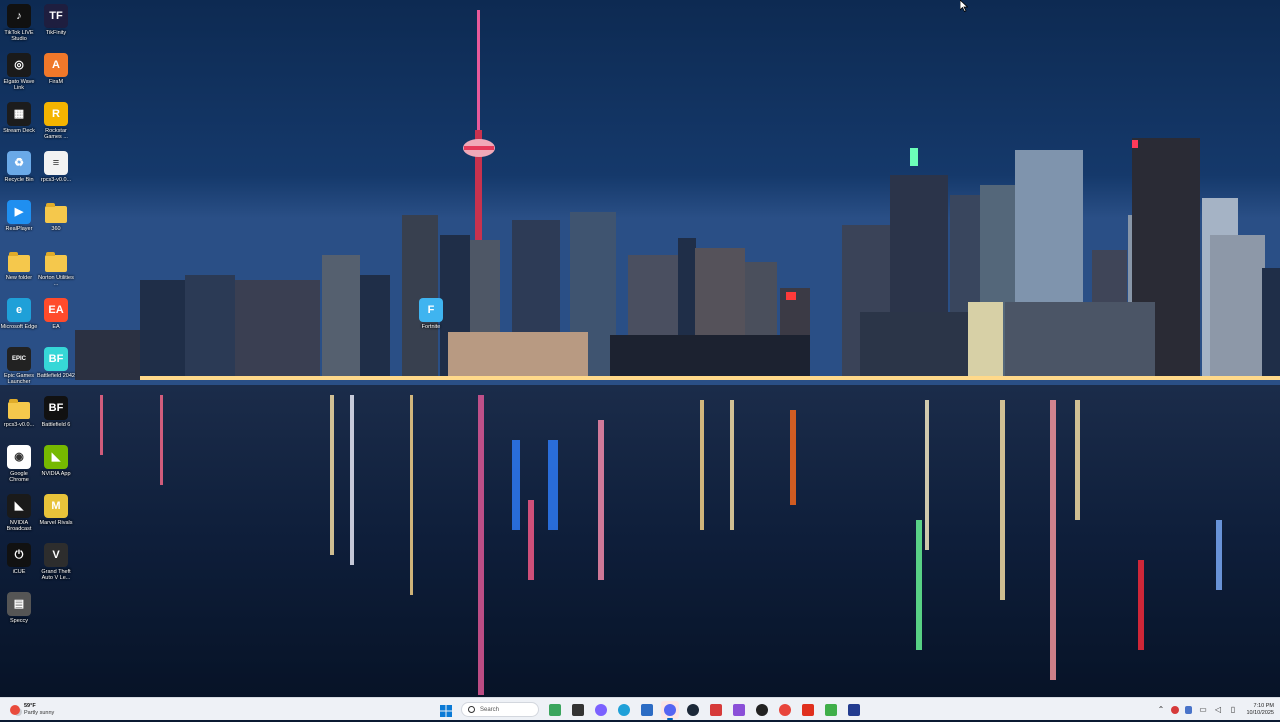 The width and height of the screenshot is (1280, 722). I want to click on mouse-cursor-icon, so click(964, 6).